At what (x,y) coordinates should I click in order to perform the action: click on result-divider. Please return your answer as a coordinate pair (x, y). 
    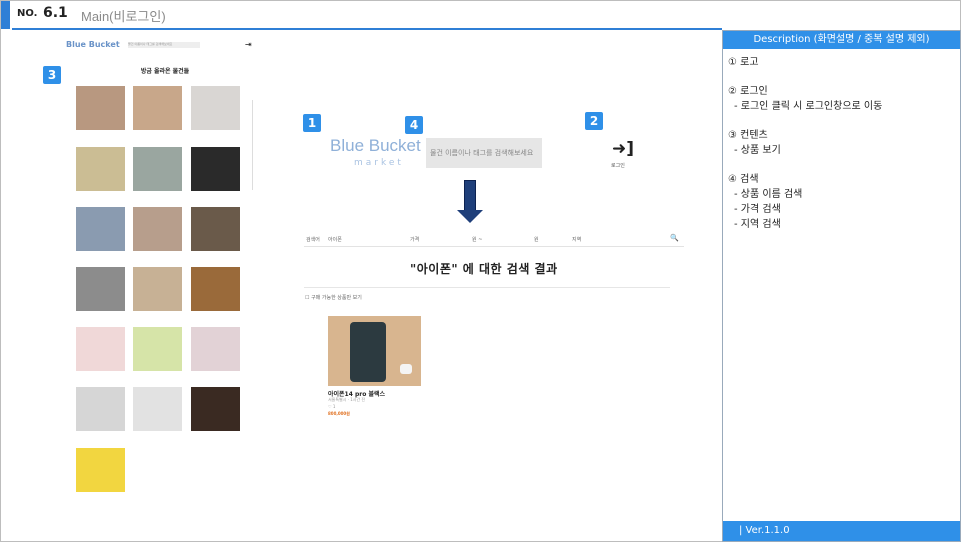
    Looking at the image, I should click on (487, 287).